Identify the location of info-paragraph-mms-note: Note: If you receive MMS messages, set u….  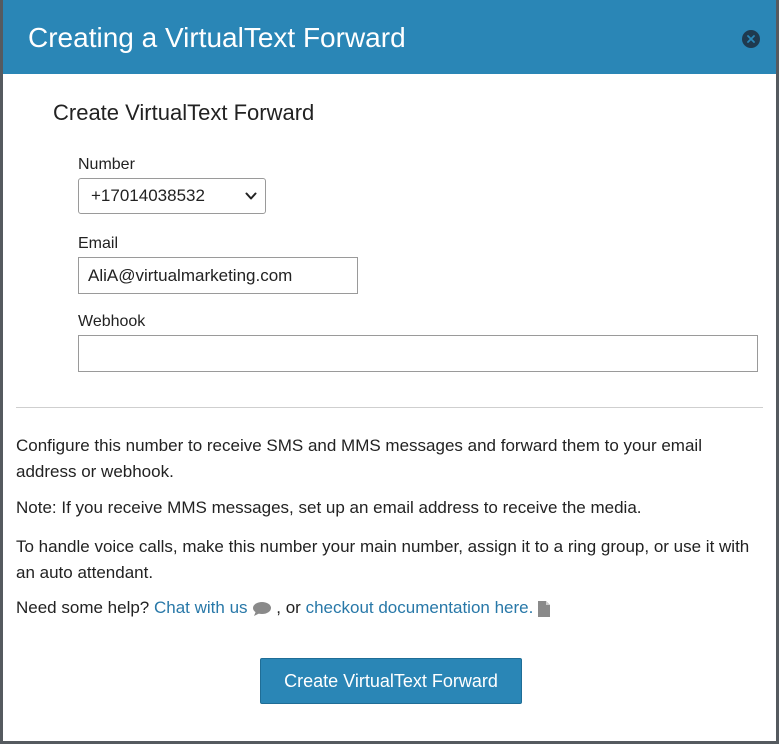
(329, 507).